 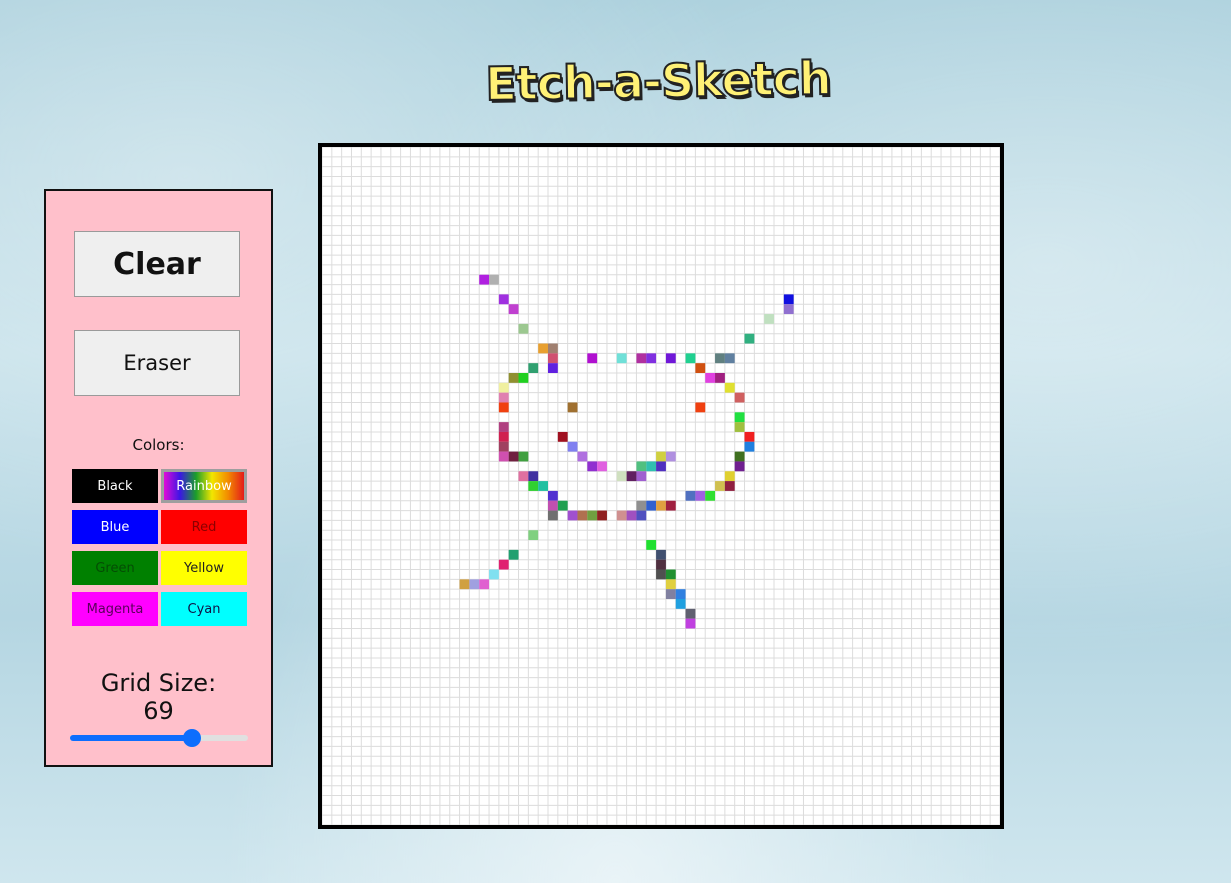 What do you see at coordinates (192, 738) in the screenshot?
I see `slider-thumb` at bounding box center [192, 738].